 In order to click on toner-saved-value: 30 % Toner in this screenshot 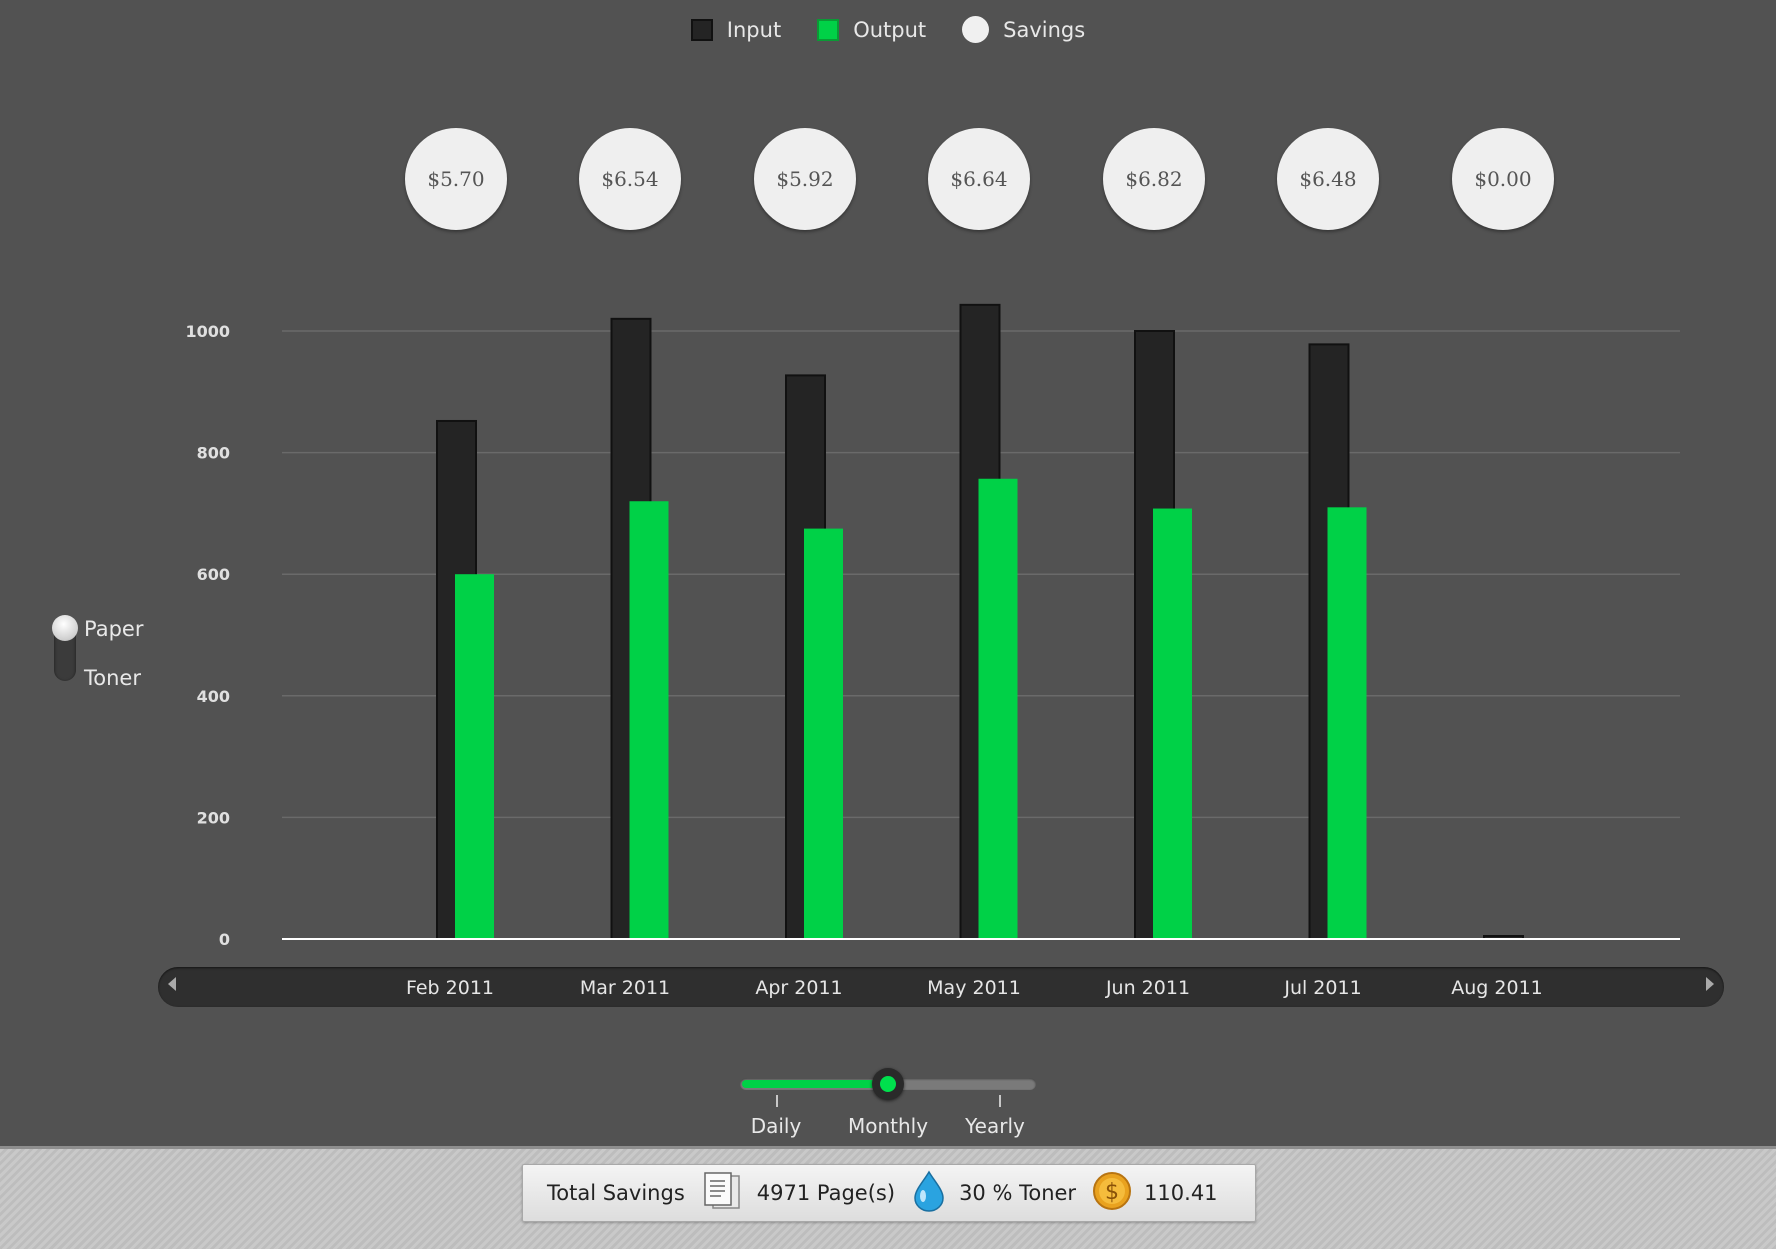, I will do `click(1018, 1193)`.